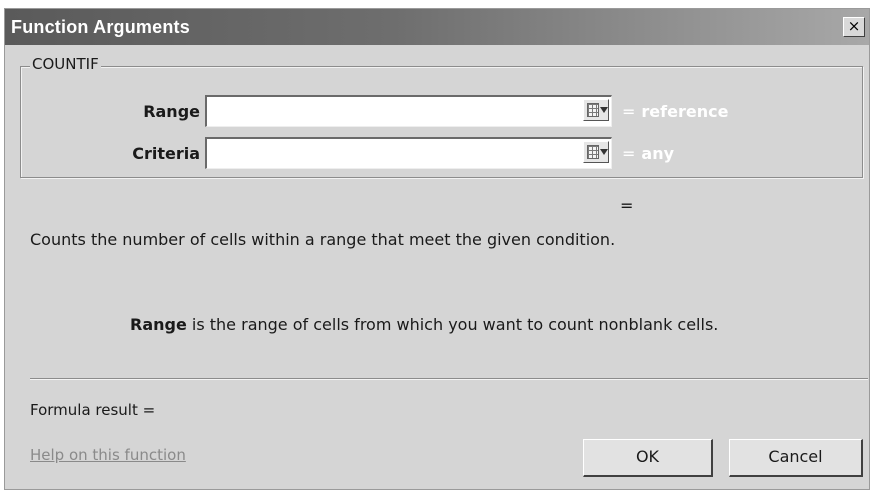 The width and height of the screenshot is (874, 492). What do you see at coordinates (648, 458) in the screenshot?
I see `ok-button: OK` at bounding box center [648, 458].